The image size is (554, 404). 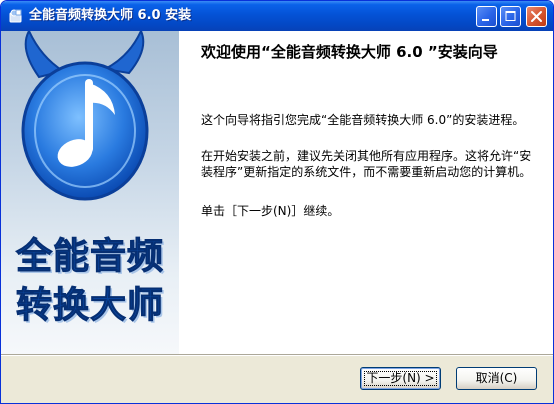 What do you see at coordinates (485, 20) in the screenshot?
I see `minimize-icon` at bounding box center [485, 20].